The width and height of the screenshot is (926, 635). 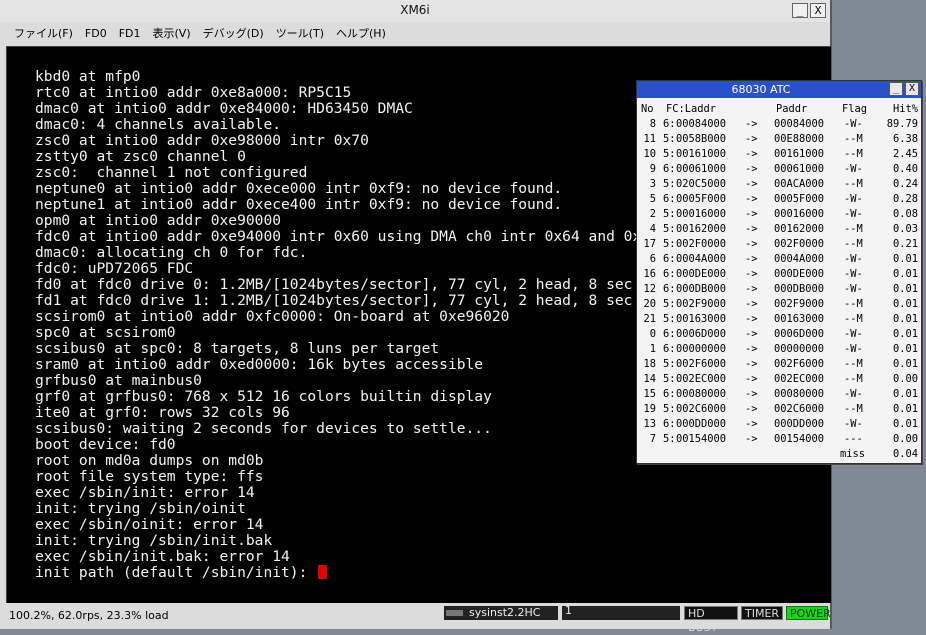 What do you see at coordinates (172, 33) in the screenshot?
I see `menu-view: 表示(V)` at bounding box center [172, 33].